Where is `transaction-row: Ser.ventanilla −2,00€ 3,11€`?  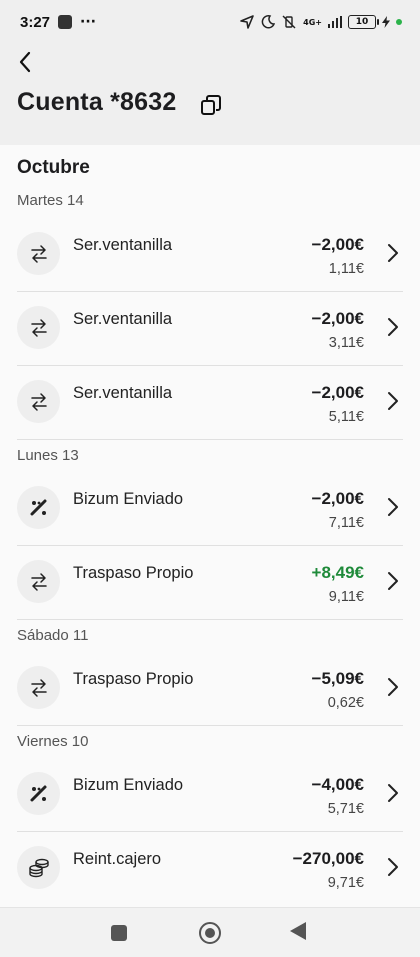 transaction-row: Ser.ventanilla −2,00€ 3,11€ is located at coordinates (210, 328).